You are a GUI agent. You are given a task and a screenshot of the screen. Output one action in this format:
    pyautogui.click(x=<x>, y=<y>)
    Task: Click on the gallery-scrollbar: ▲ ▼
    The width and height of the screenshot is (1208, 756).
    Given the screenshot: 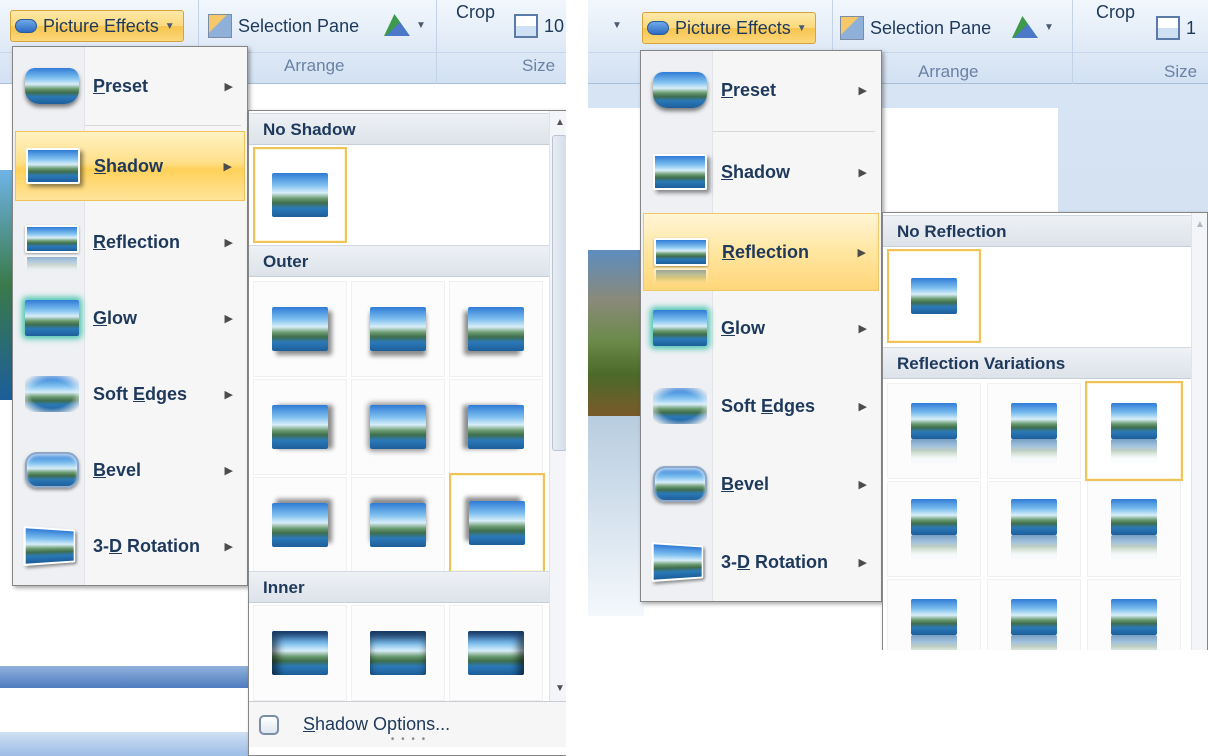 What is the action you would take?
    pyautogui.click(x=557, y=406)
    